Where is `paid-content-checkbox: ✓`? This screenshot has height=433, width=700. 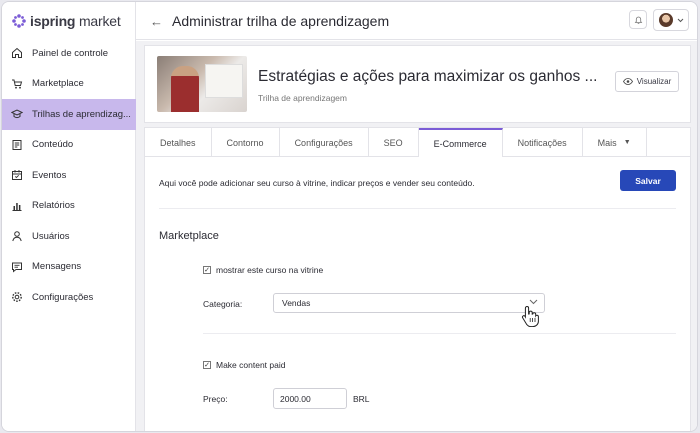
paid-content-checkbox: ✓ is located at coordinates (207, 365).